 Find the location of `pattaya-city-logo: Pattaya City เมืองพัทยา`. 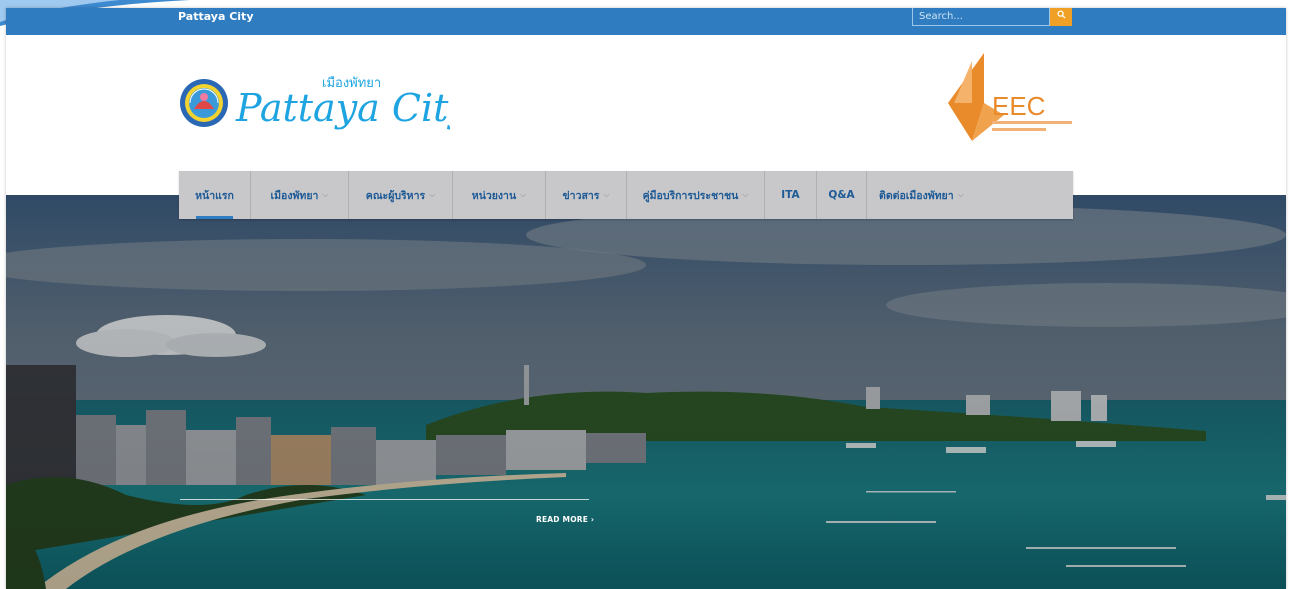

pattaya-city-logo: Pattaya City เมืองพัทยา is located at coordinates (315, 103).